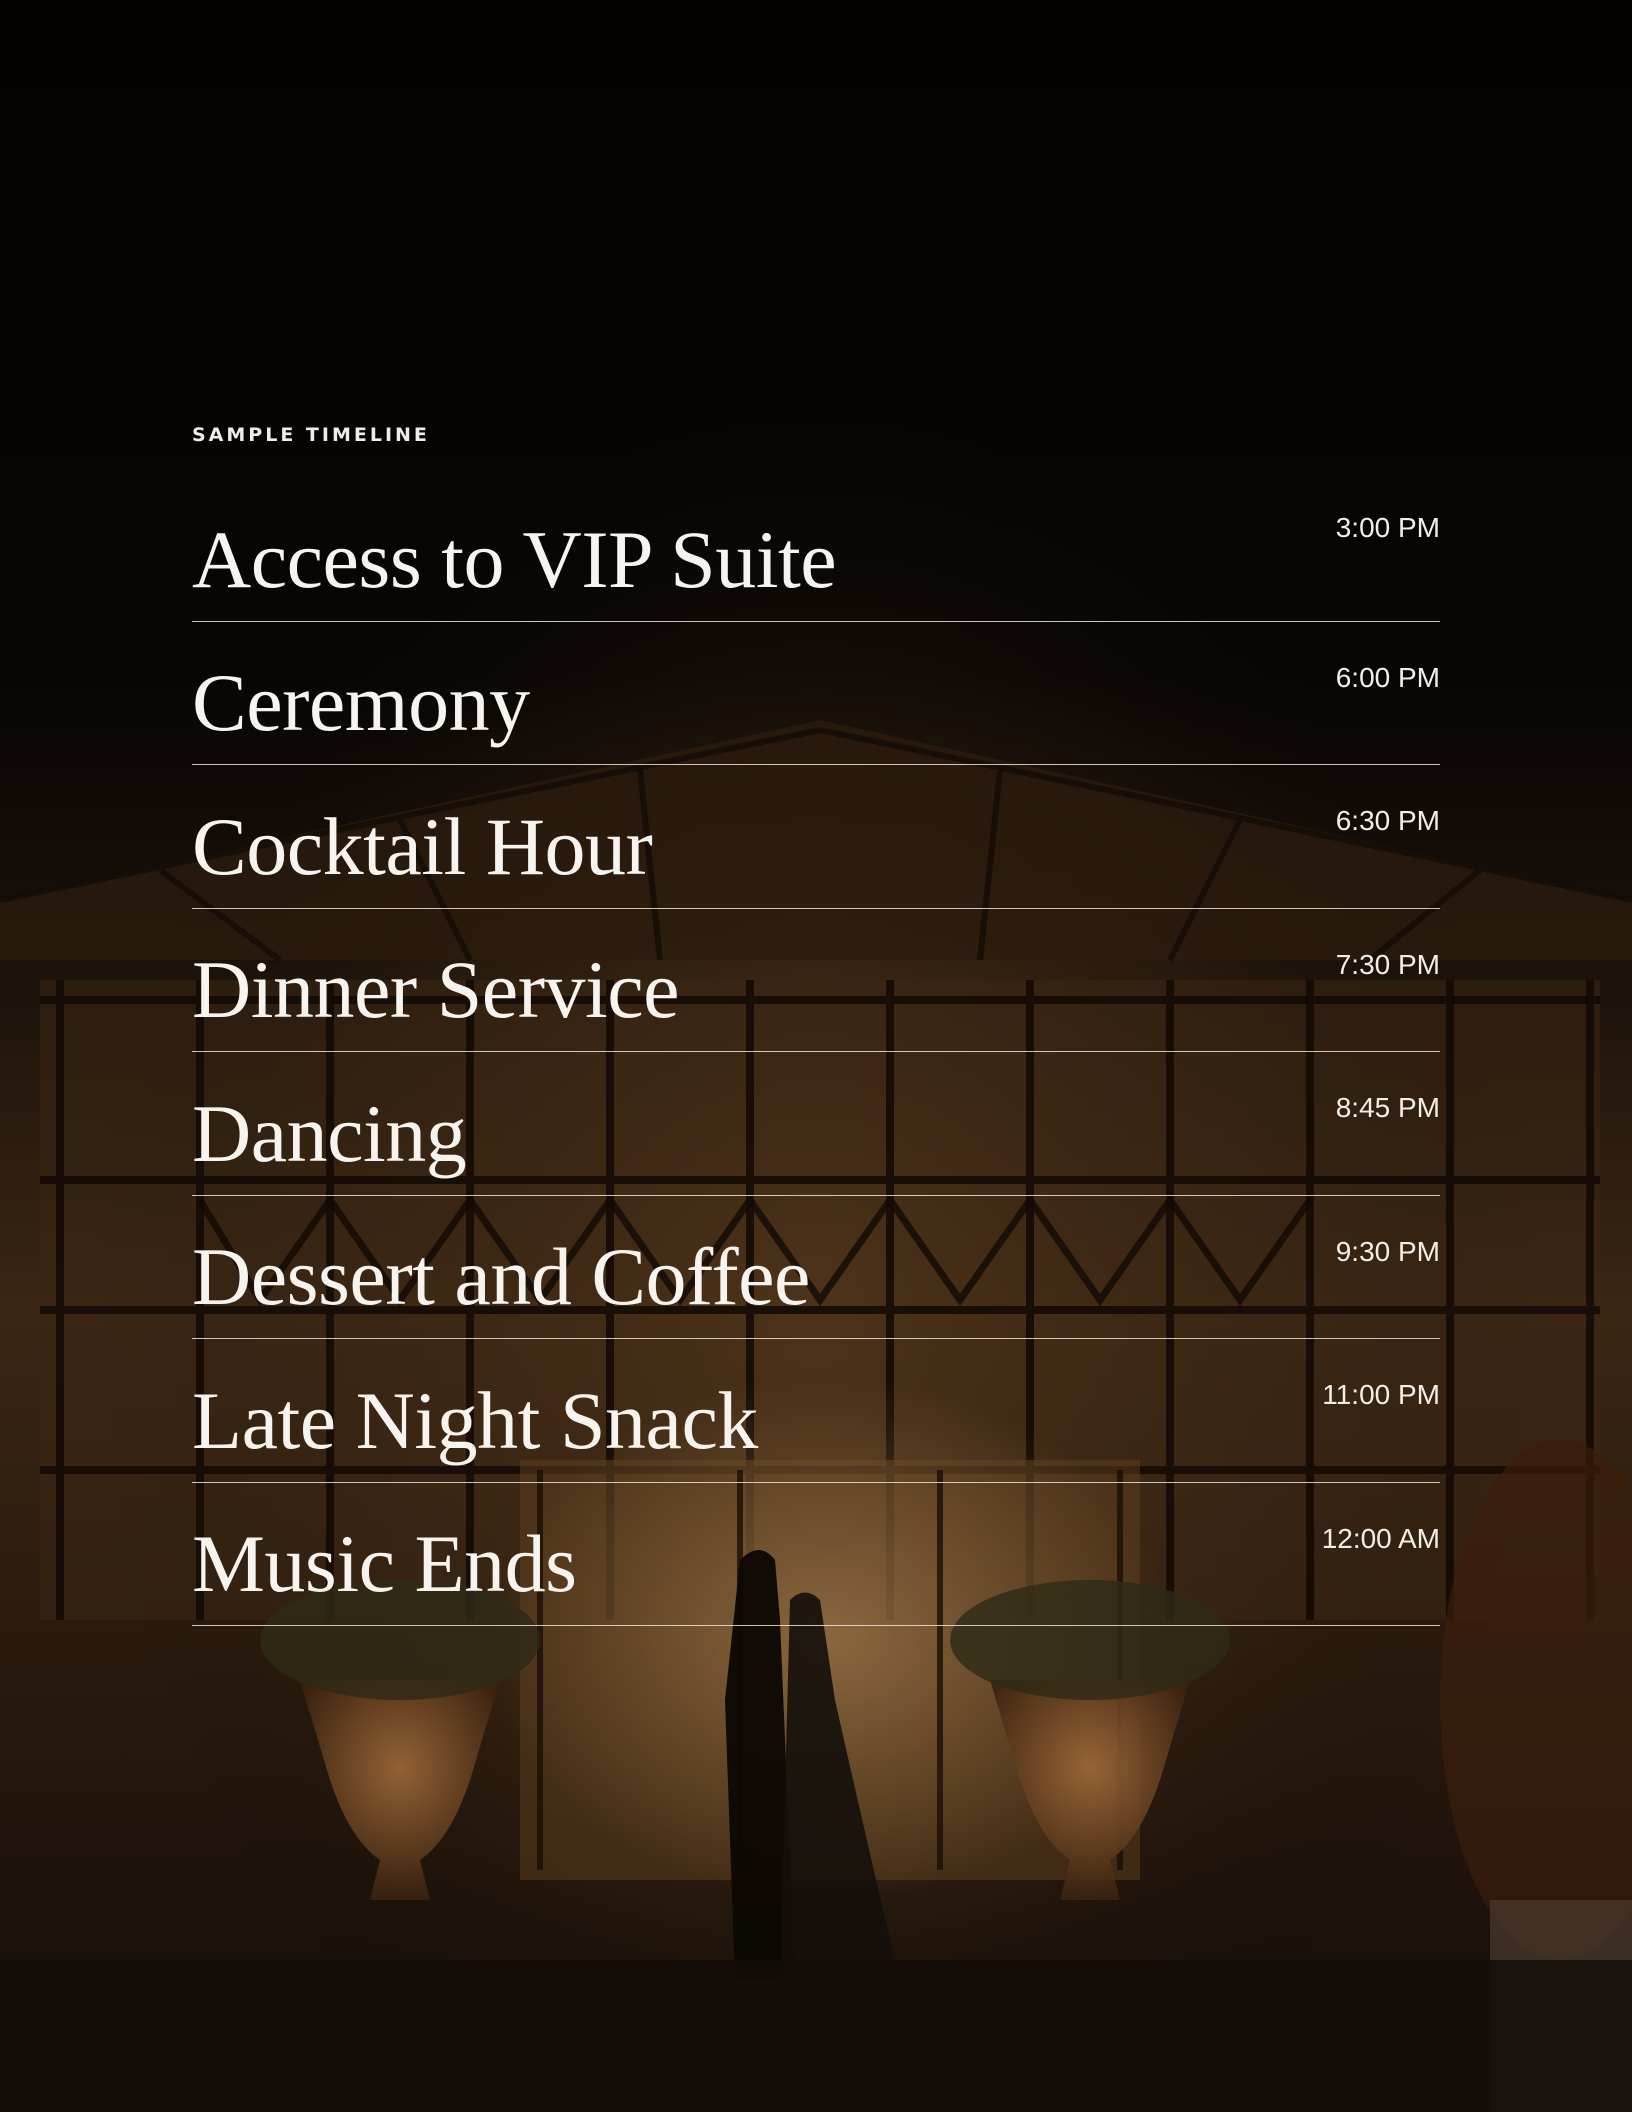 The width and height of the screenshot is (1632, 2112). I want to click on event-time: 7:30 PM, so click(1387, 964).